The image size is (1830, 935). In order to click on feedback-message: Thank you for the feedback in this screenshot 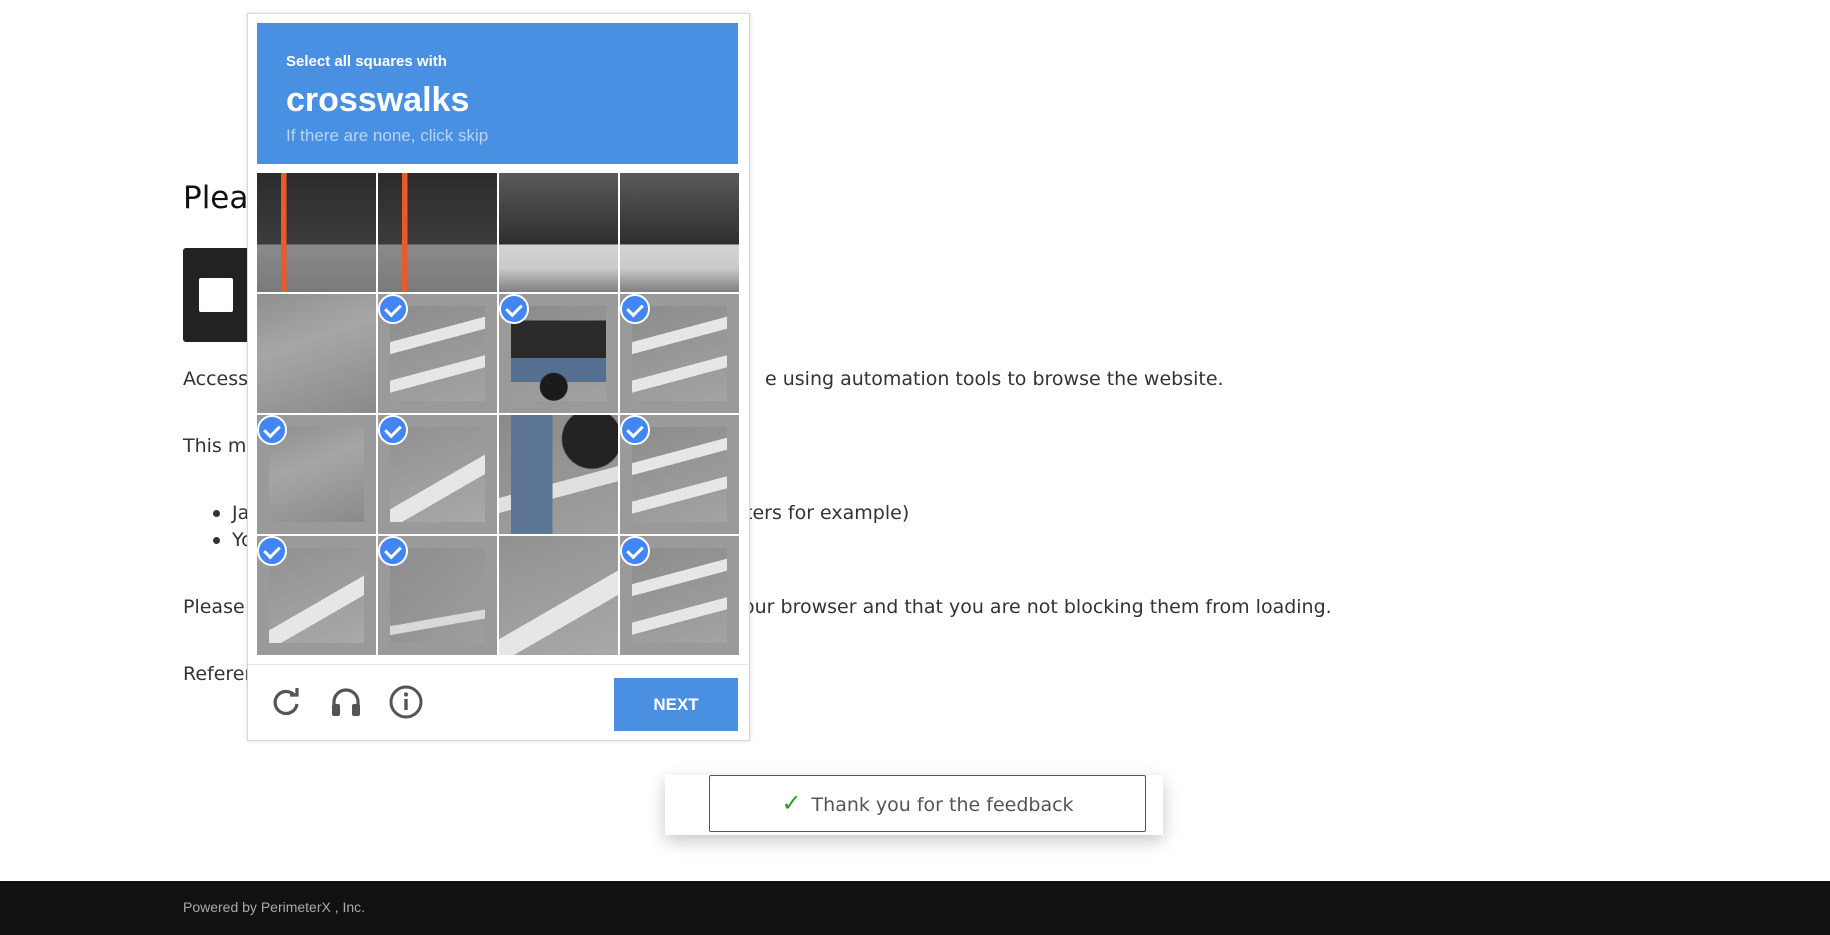, I will do `click(942, 805)`.